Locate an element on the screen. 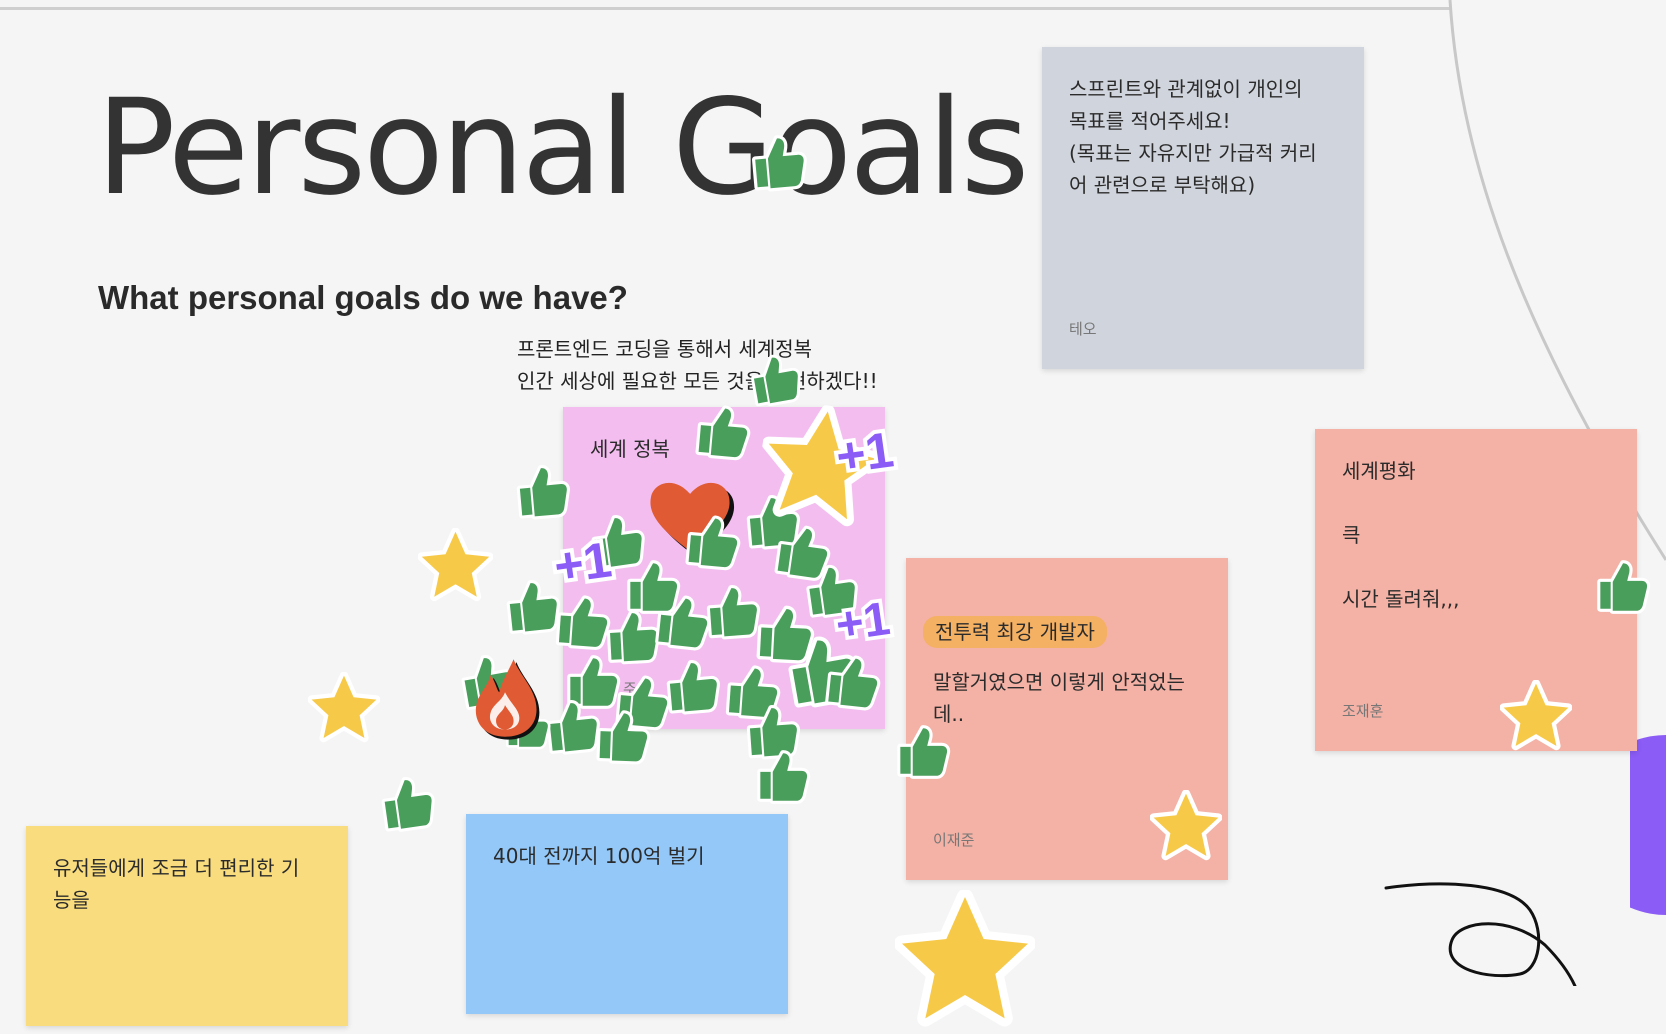 Image resolution: width=1666 pixels, height=1034 pixels. sticky-note-money-goal: 40대 전까지 100억 벌기 is located at coordinates (627, 914).